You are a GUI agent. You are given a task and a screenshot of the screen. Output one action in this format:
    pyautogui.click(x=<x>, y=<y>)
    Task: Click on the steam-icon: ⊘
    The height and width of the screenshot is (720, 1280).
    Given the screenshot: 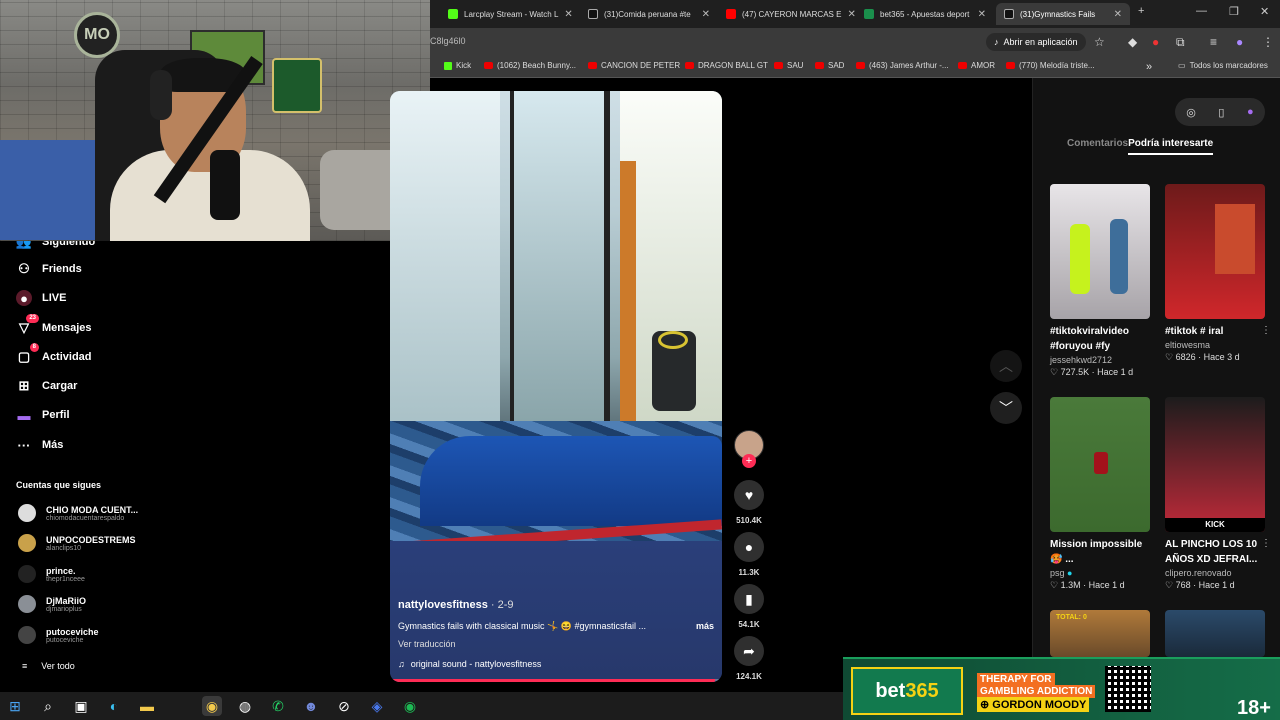 What is the action you would take?
    pyautogui.click(x=344, y=706)
    